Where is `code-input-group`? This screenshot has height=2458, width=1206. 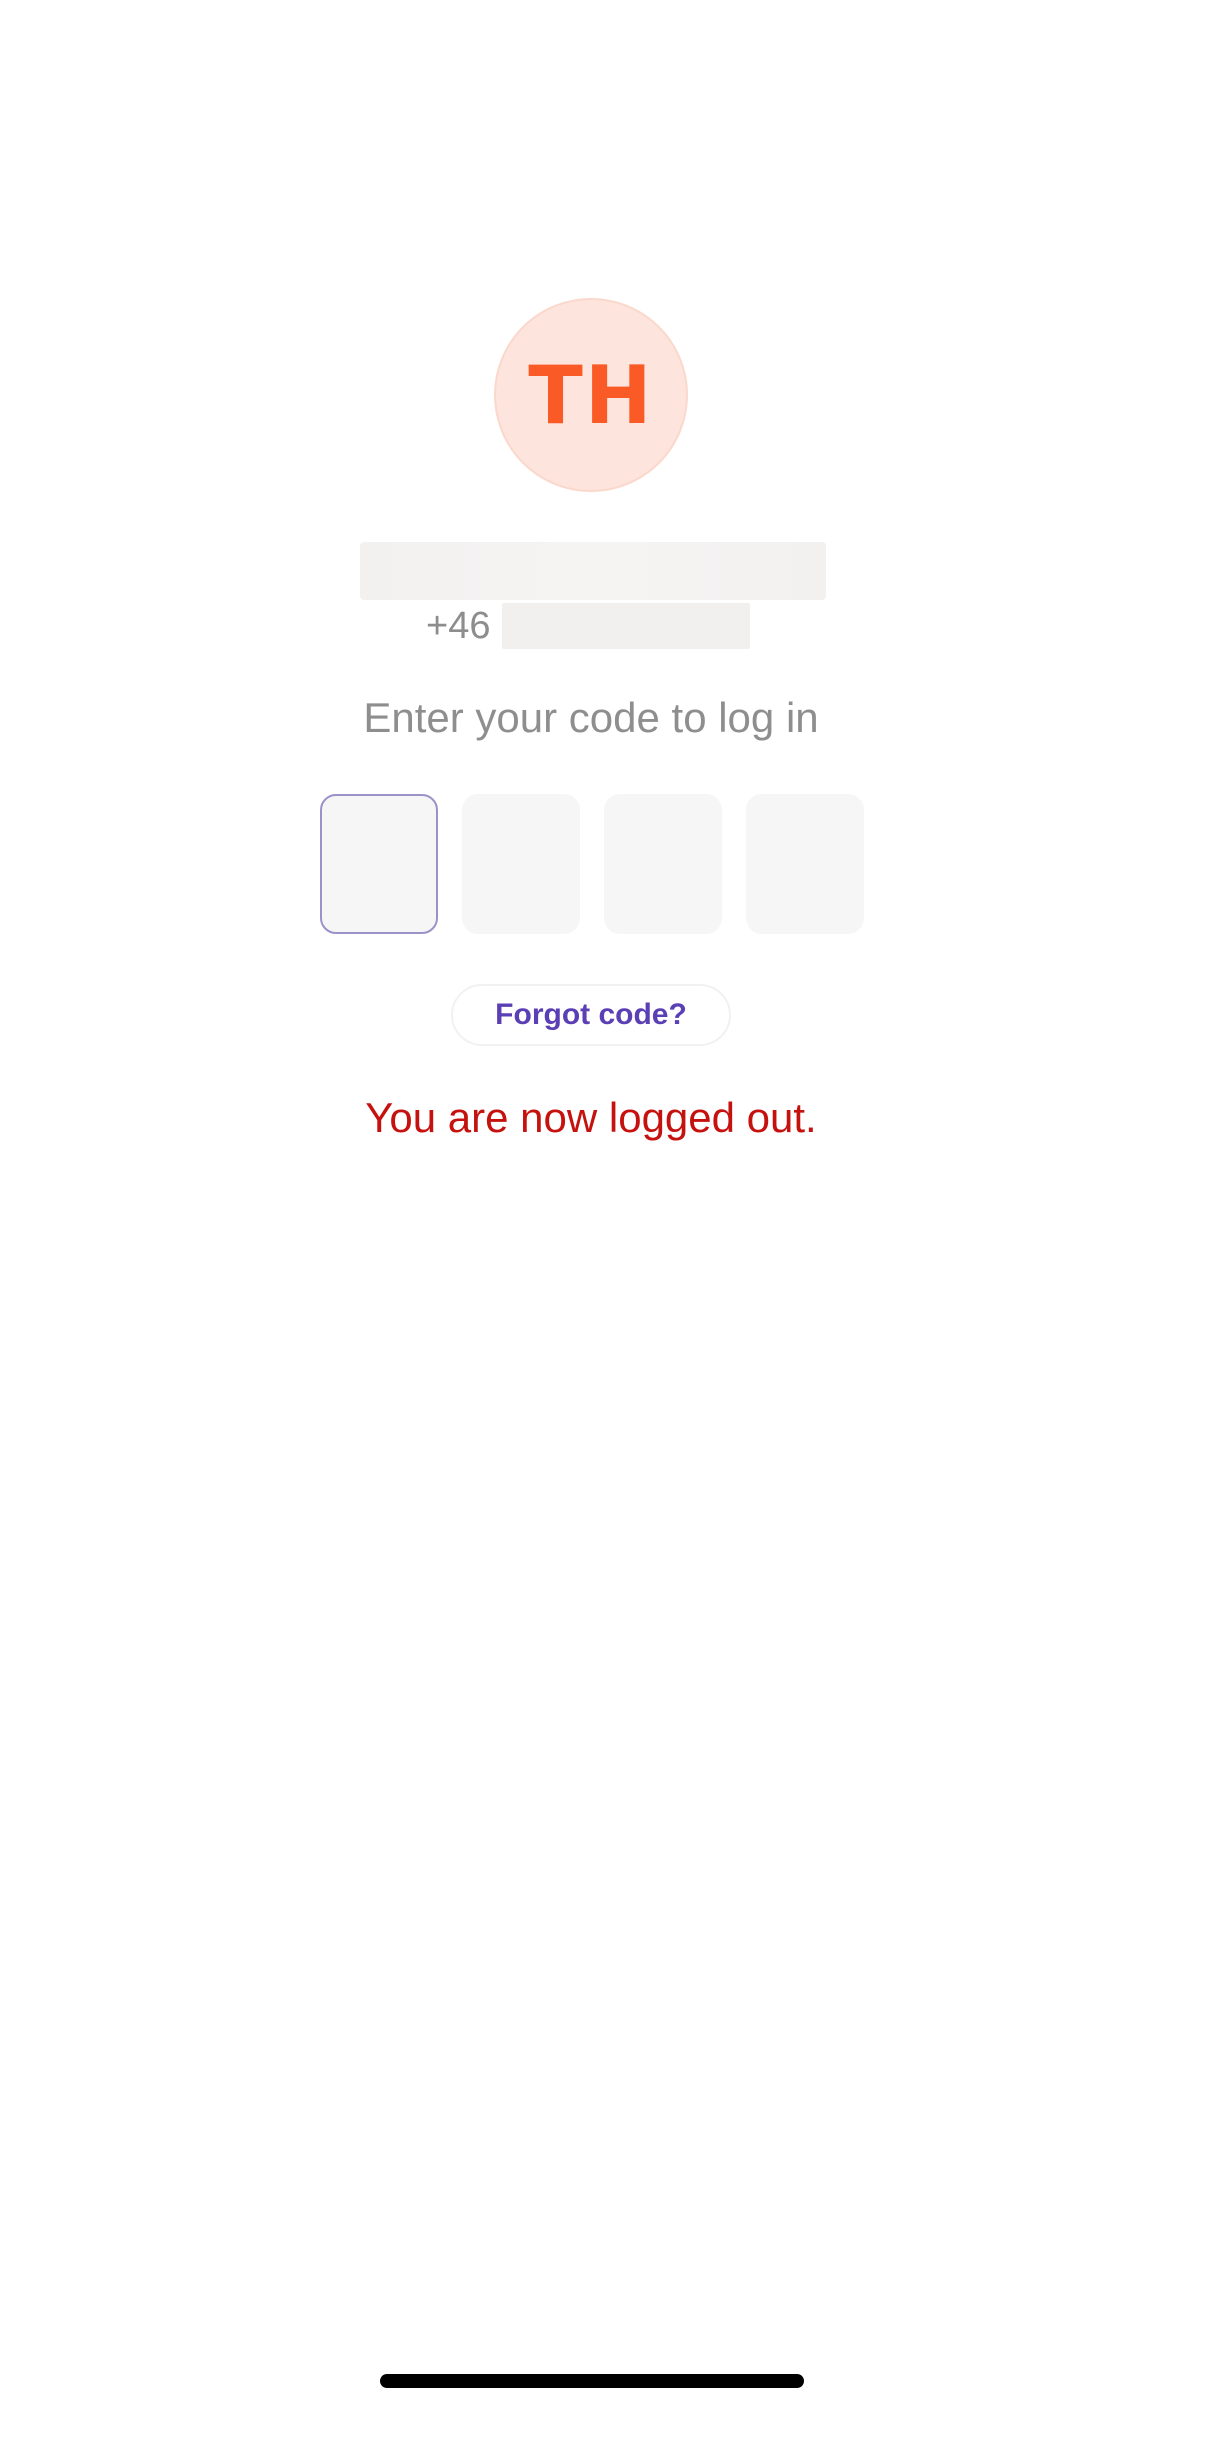 code-input-group is located at coordinates (592, 864).